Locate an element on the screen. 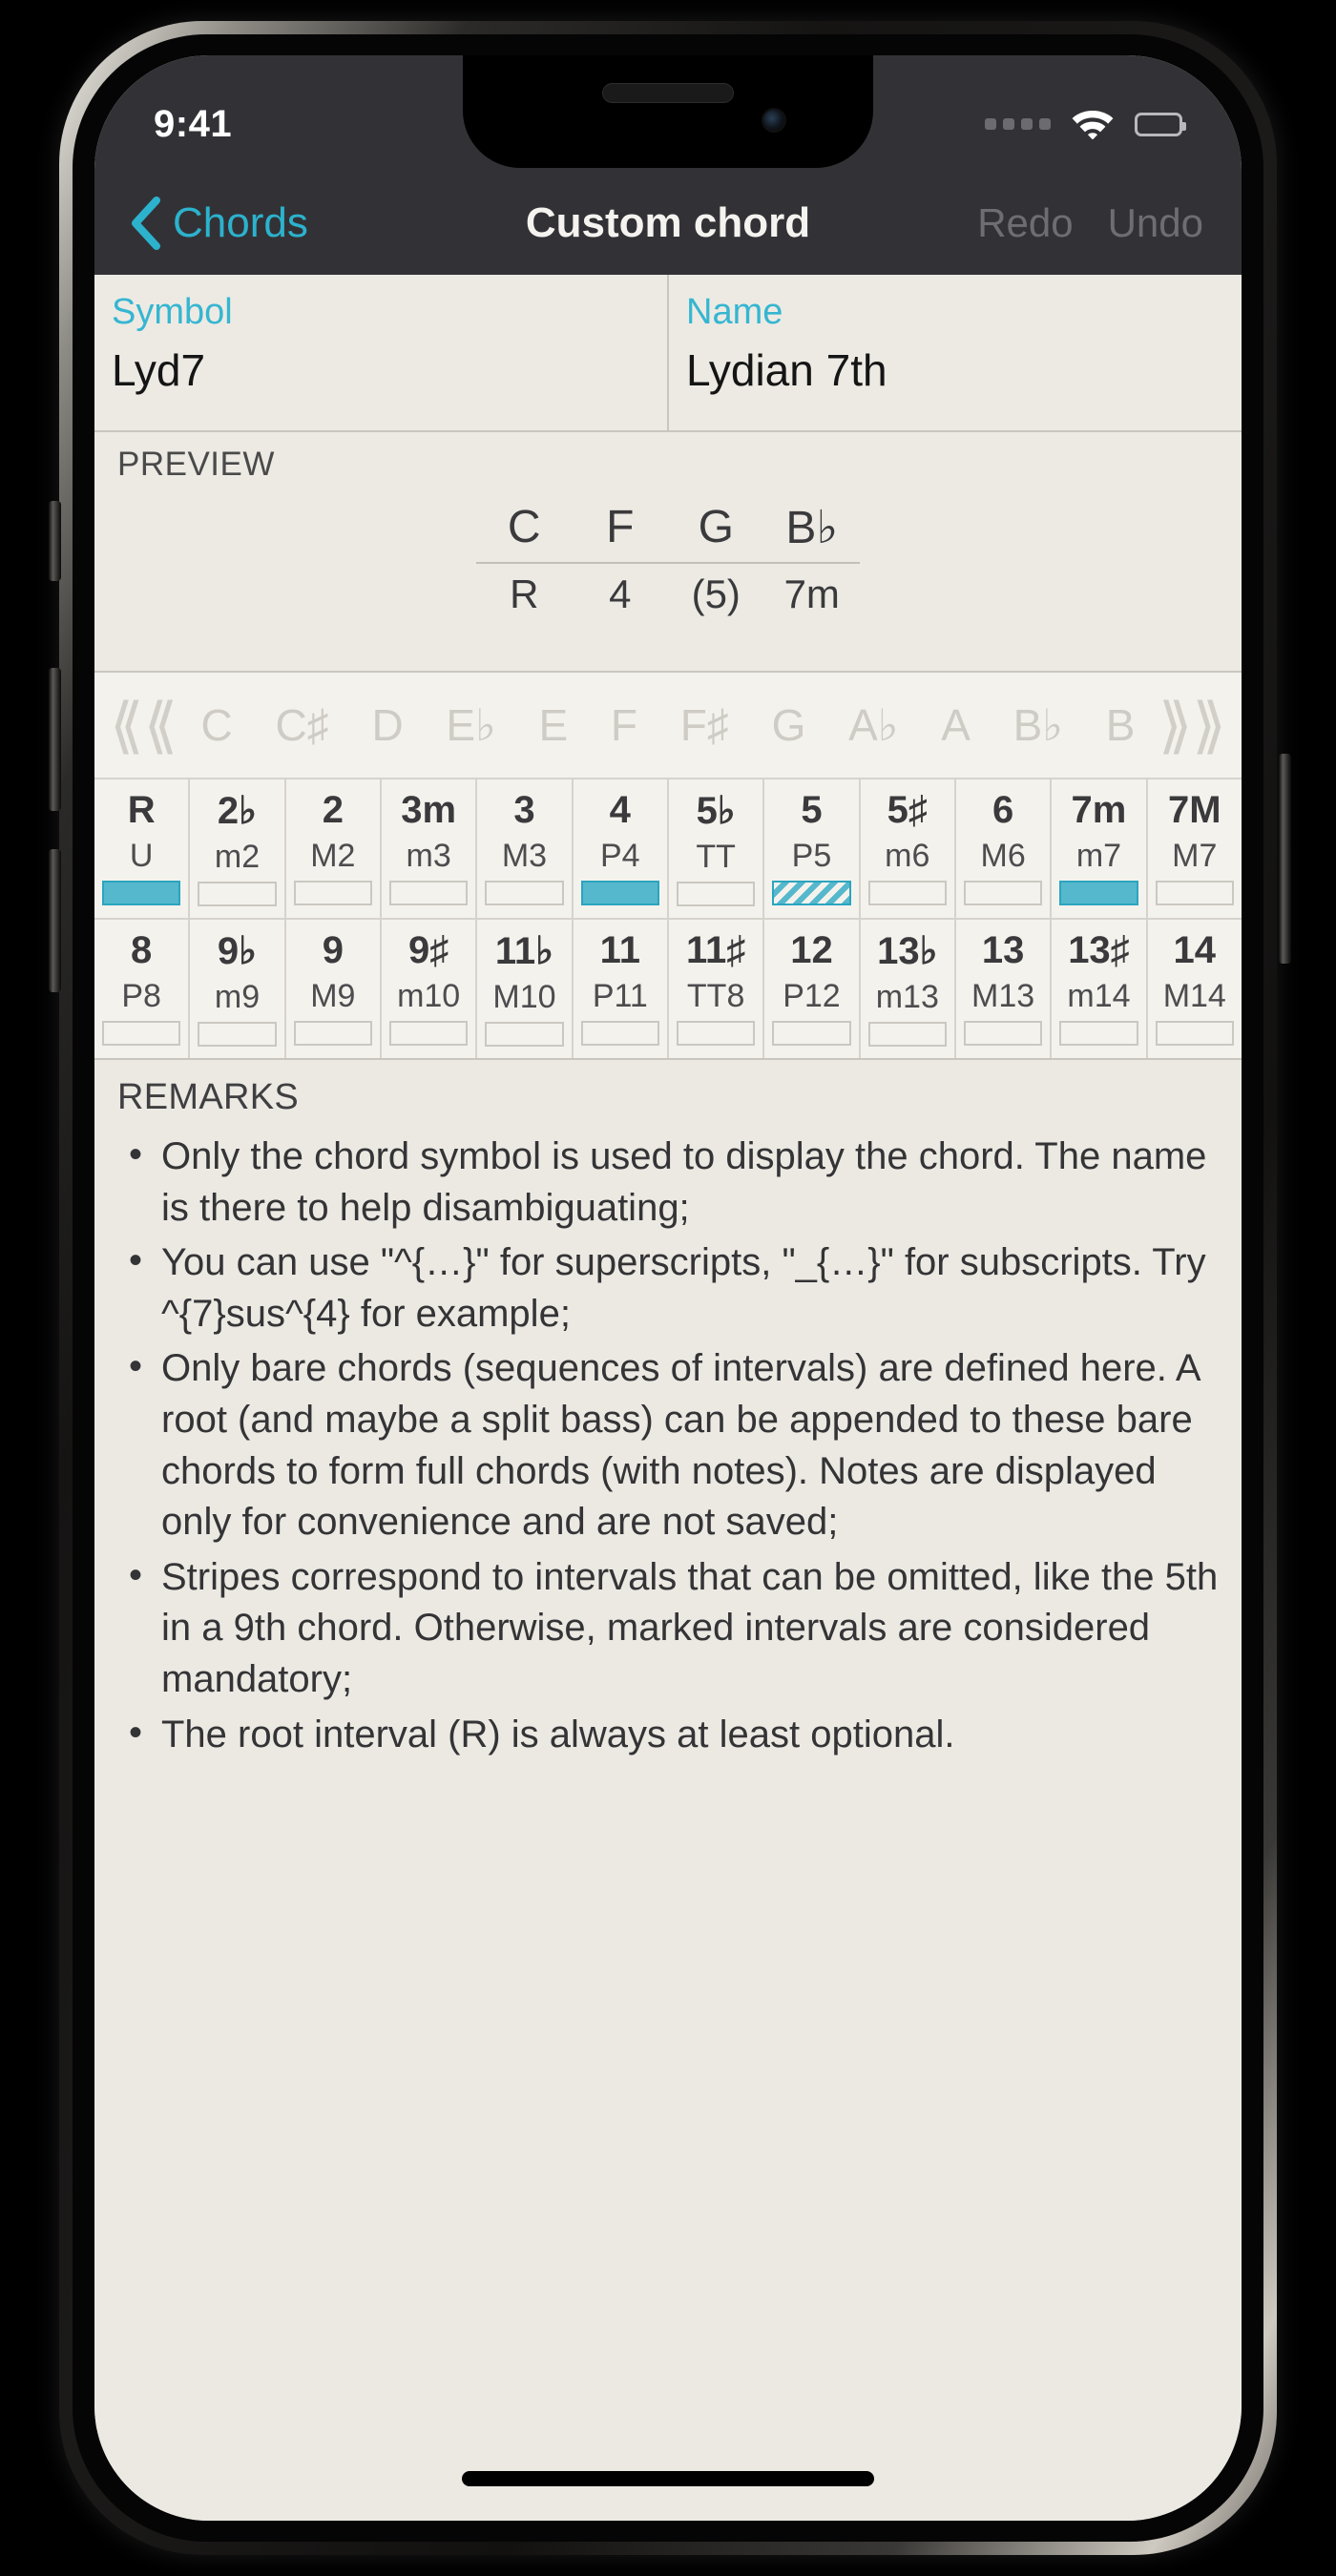  preview-interval: 7m is located at coordinates (811, 593).